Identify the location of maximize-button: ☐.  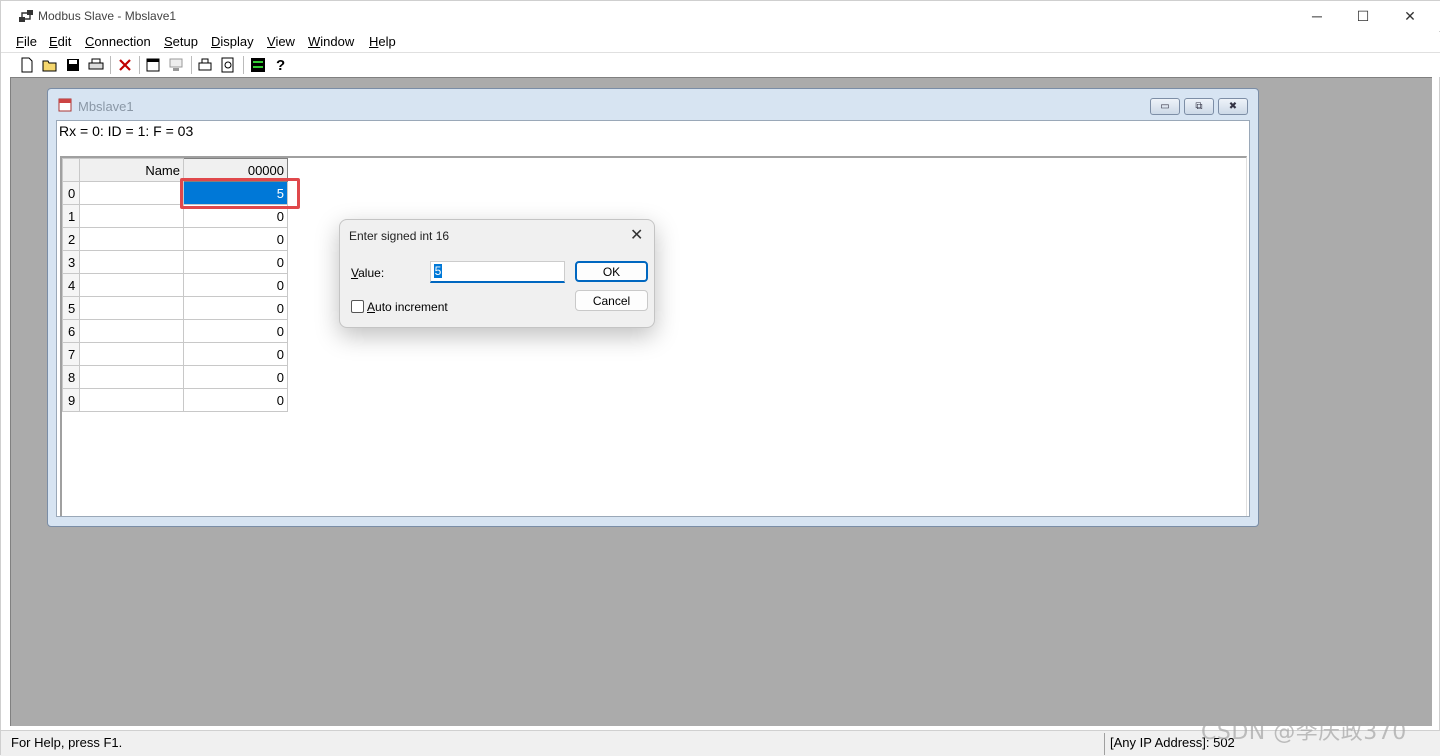
(1363, 16).